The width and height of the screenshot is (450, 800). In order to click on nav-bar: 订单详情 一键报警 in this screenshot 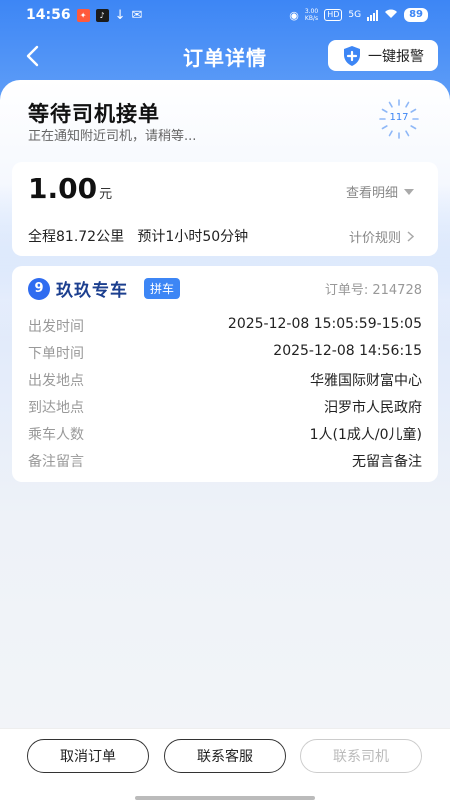, I will do `click(225, 56)`.